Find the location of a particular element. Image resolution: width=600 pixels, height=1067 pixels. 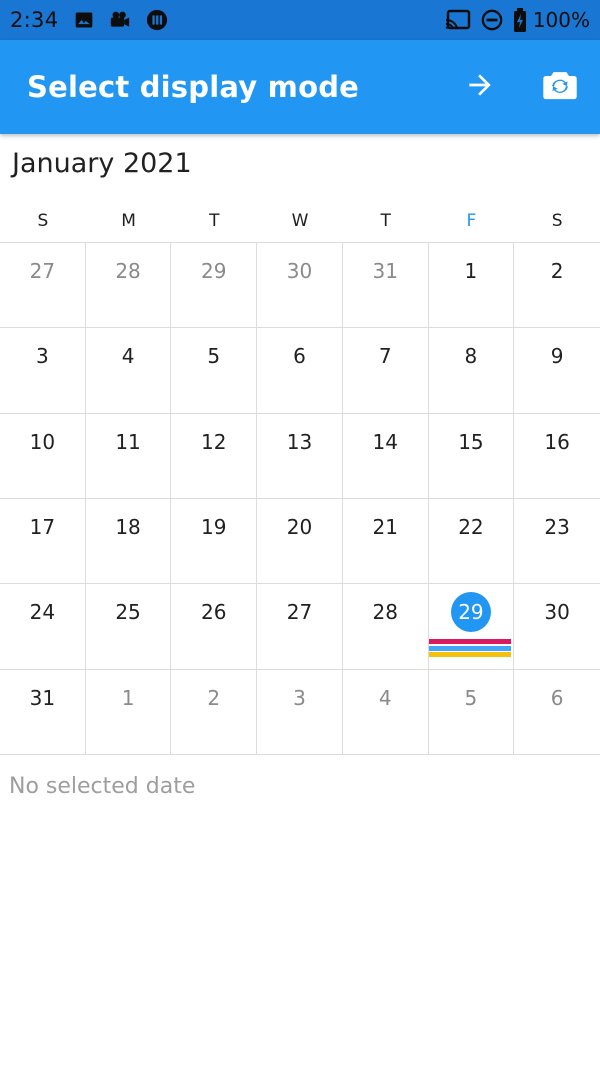

calendar-day: 21 is located at coordinates (385, 542).